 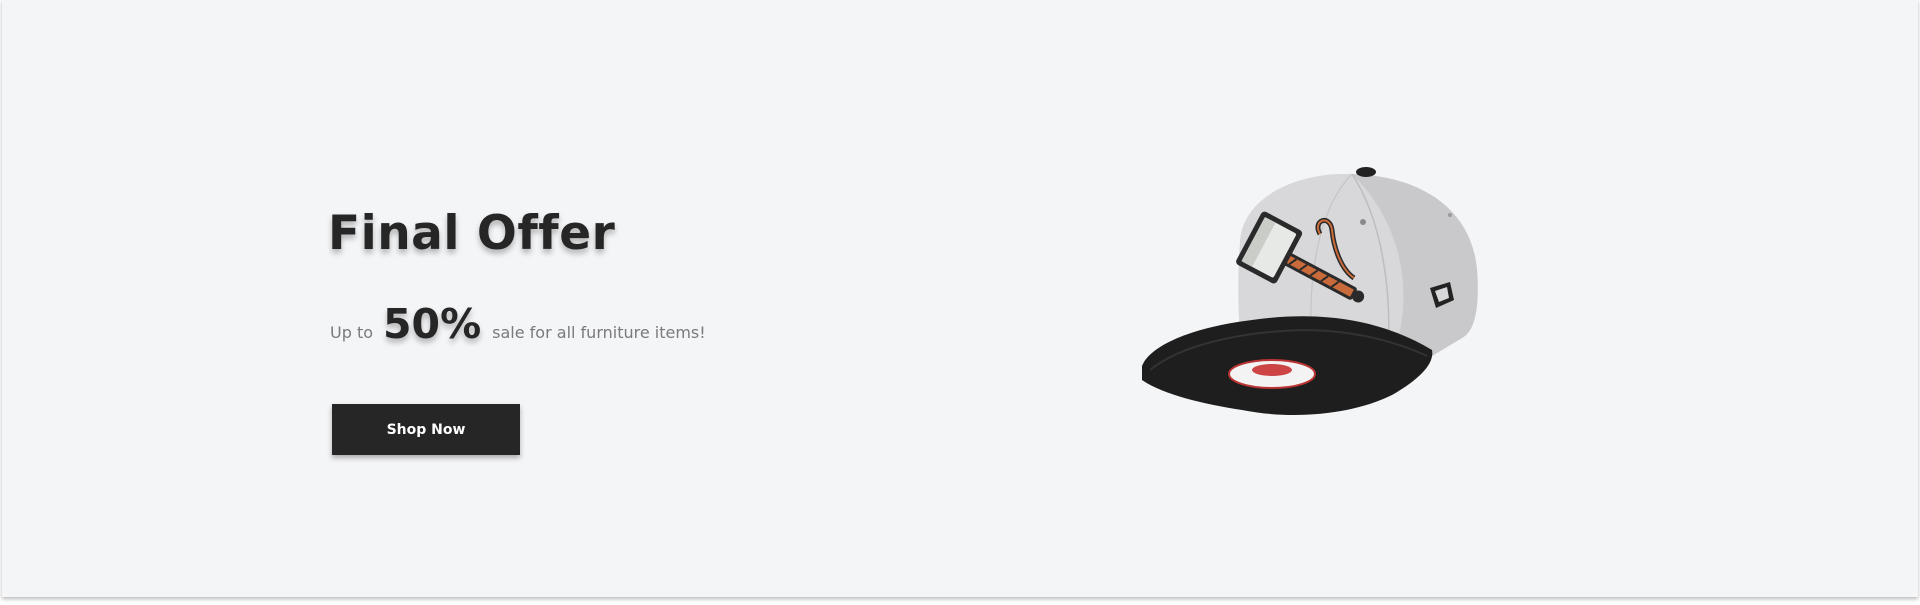 I want to click on discount-value: 50%, so click(x=432, y=324).